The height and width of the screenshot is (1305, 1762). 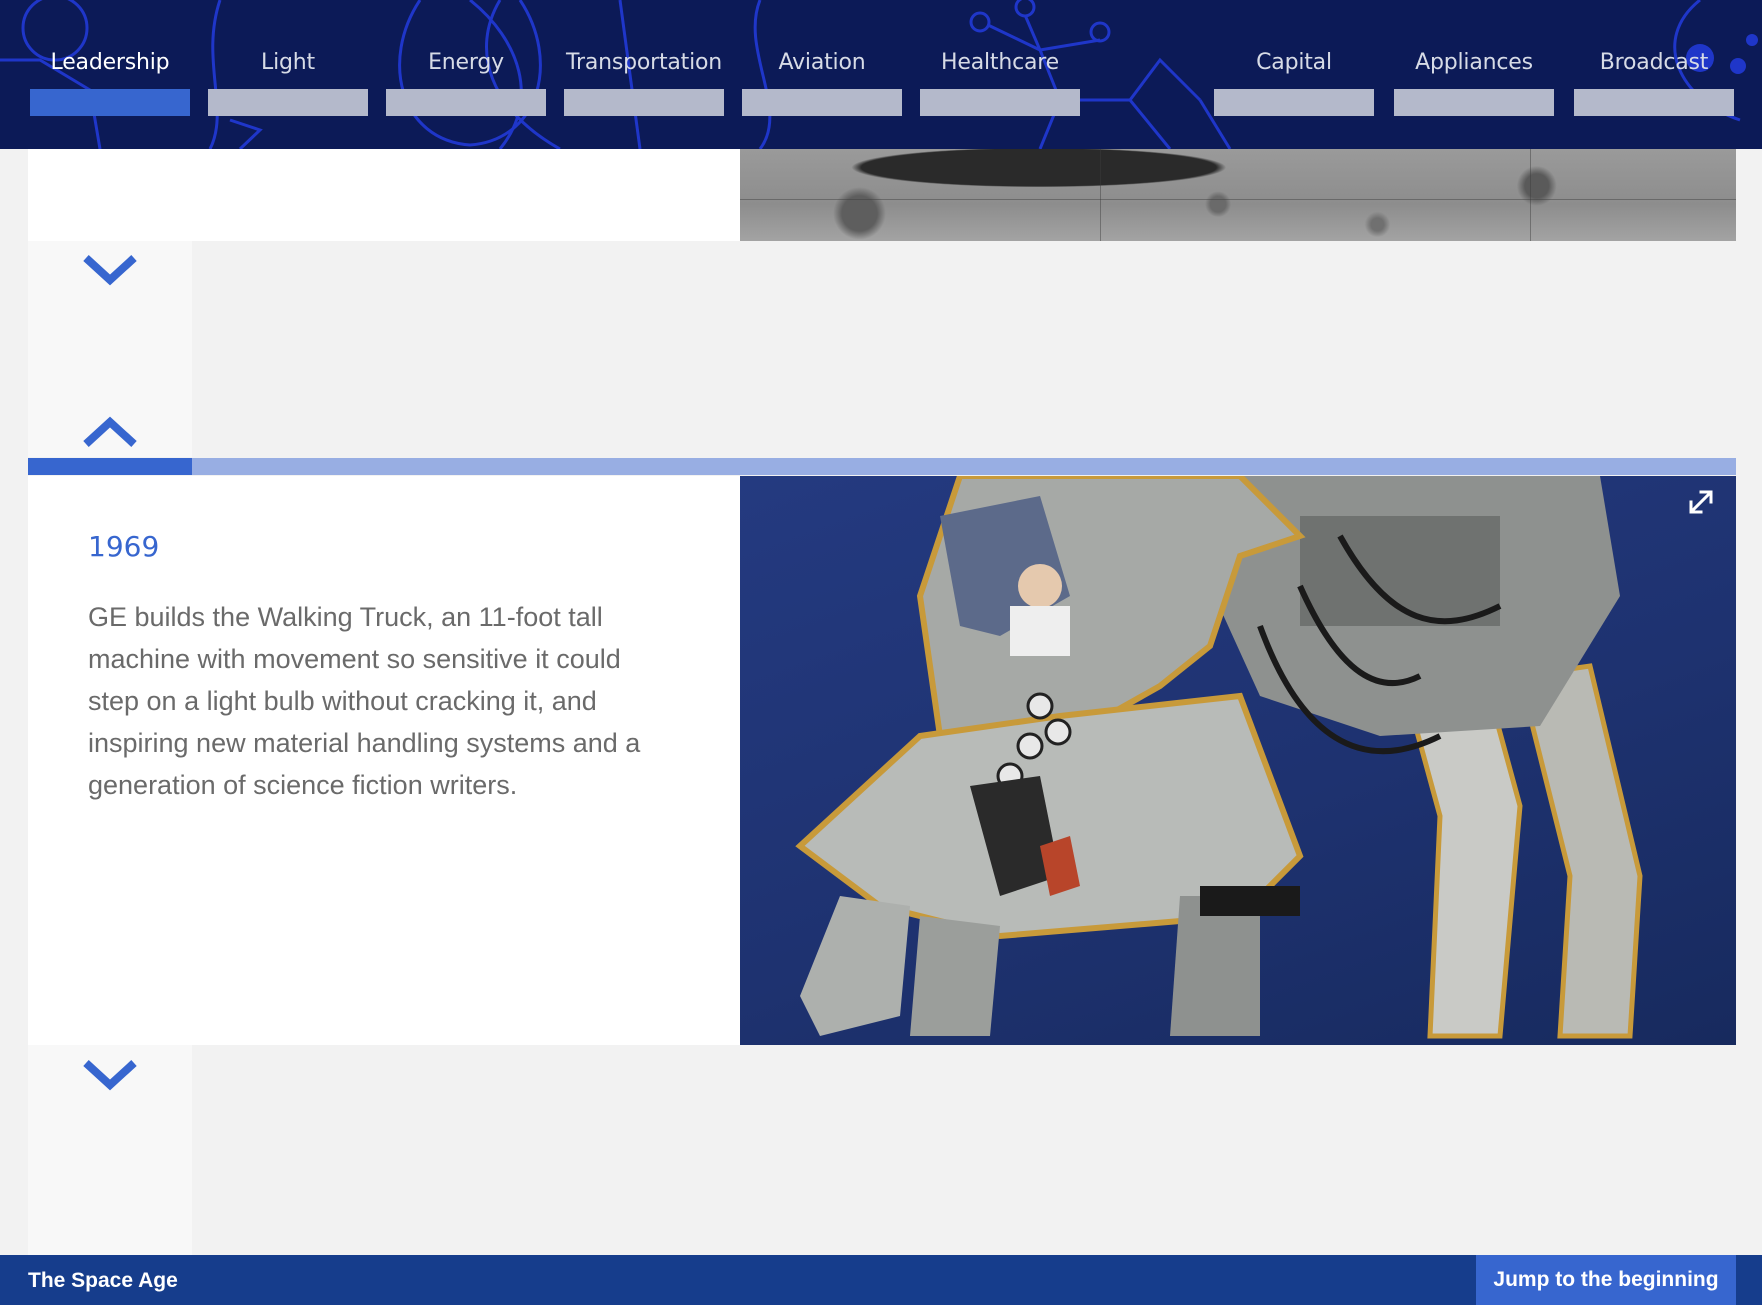 What do you see at coordinates (1238, 195) in the screenshot?
I see `previous-entry-moon-surface-image` at bounding box center [1238, 195].